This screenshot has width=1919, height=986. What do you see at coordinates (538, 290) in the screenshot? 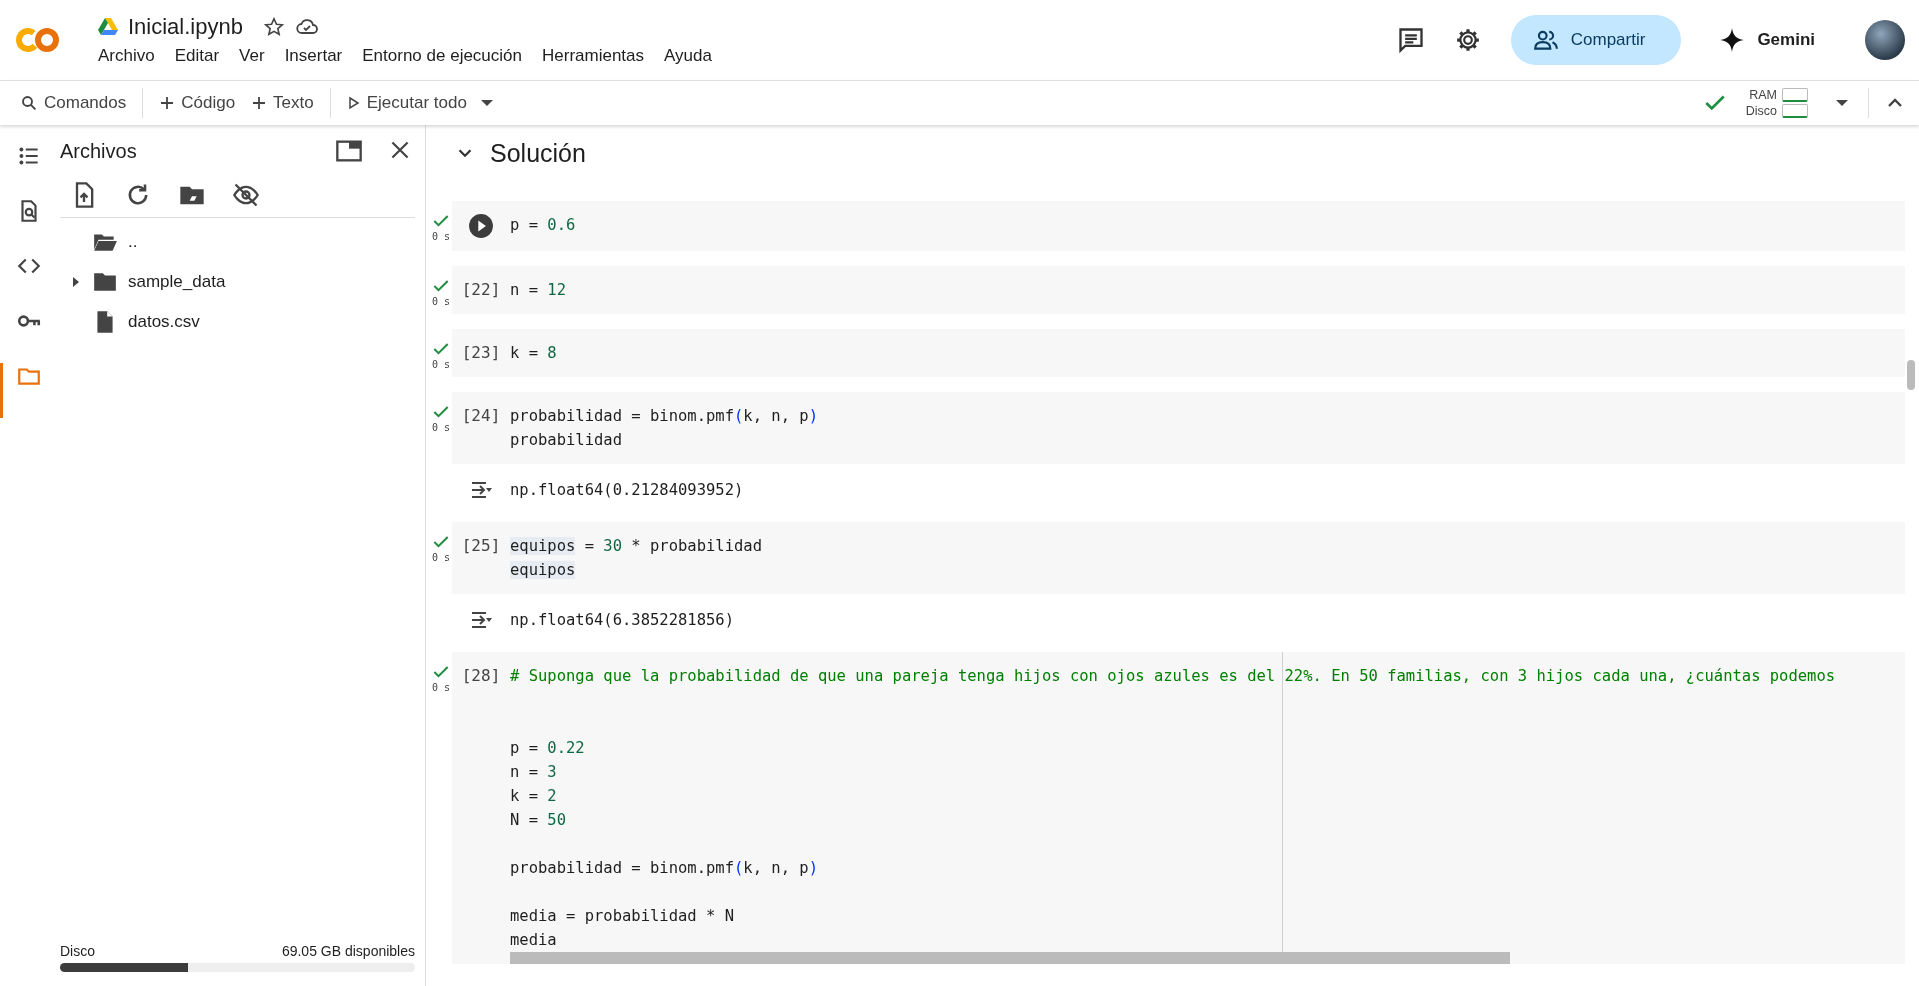
I see `code-line: n = 12` at bounding box center [538, 290].